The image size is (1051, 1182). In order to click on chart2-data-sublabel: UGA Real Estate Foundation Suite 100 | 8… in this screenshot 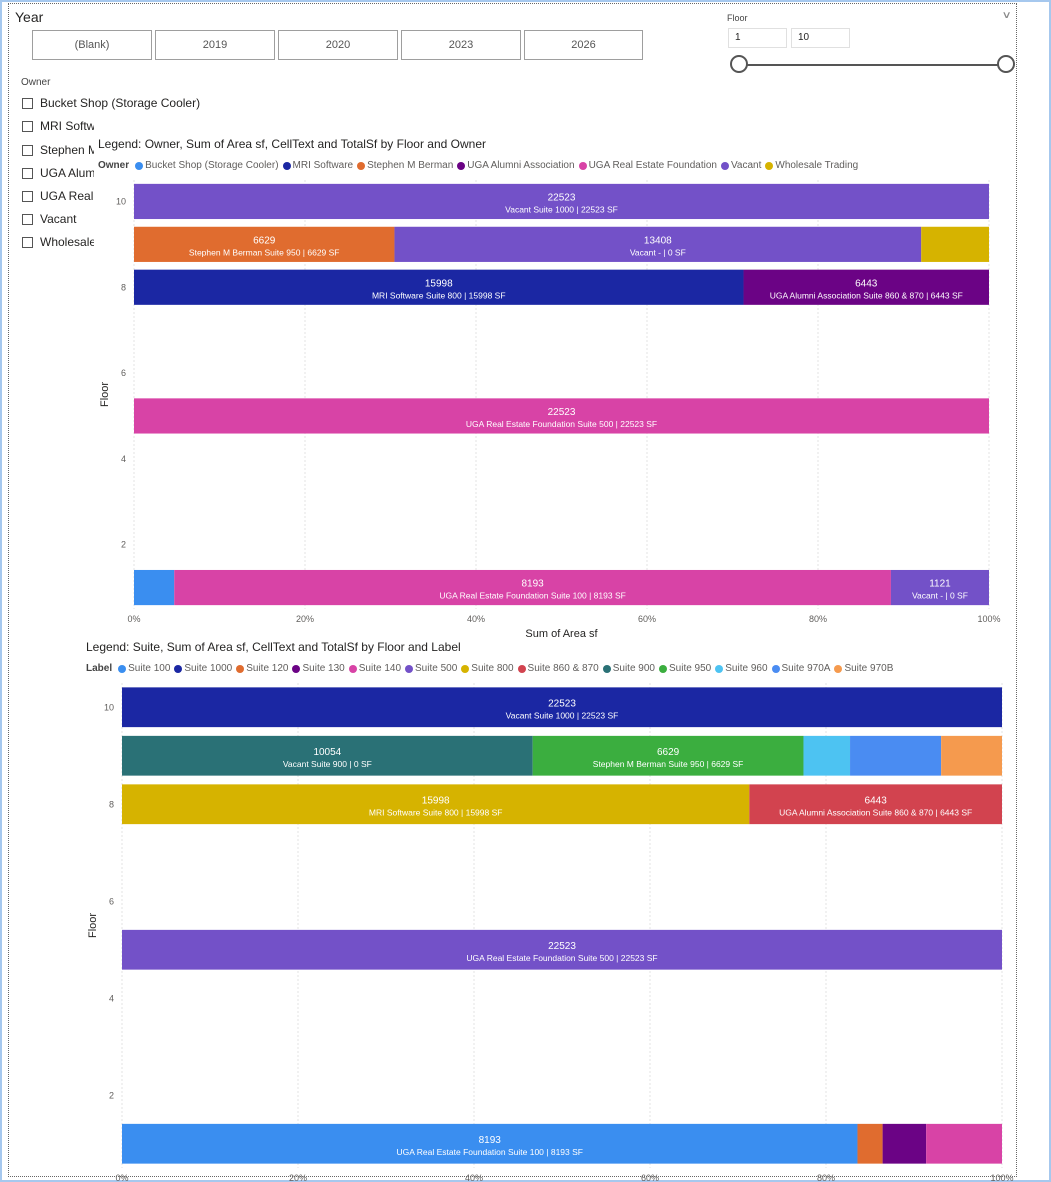, I will do `click(489, 1152)`.